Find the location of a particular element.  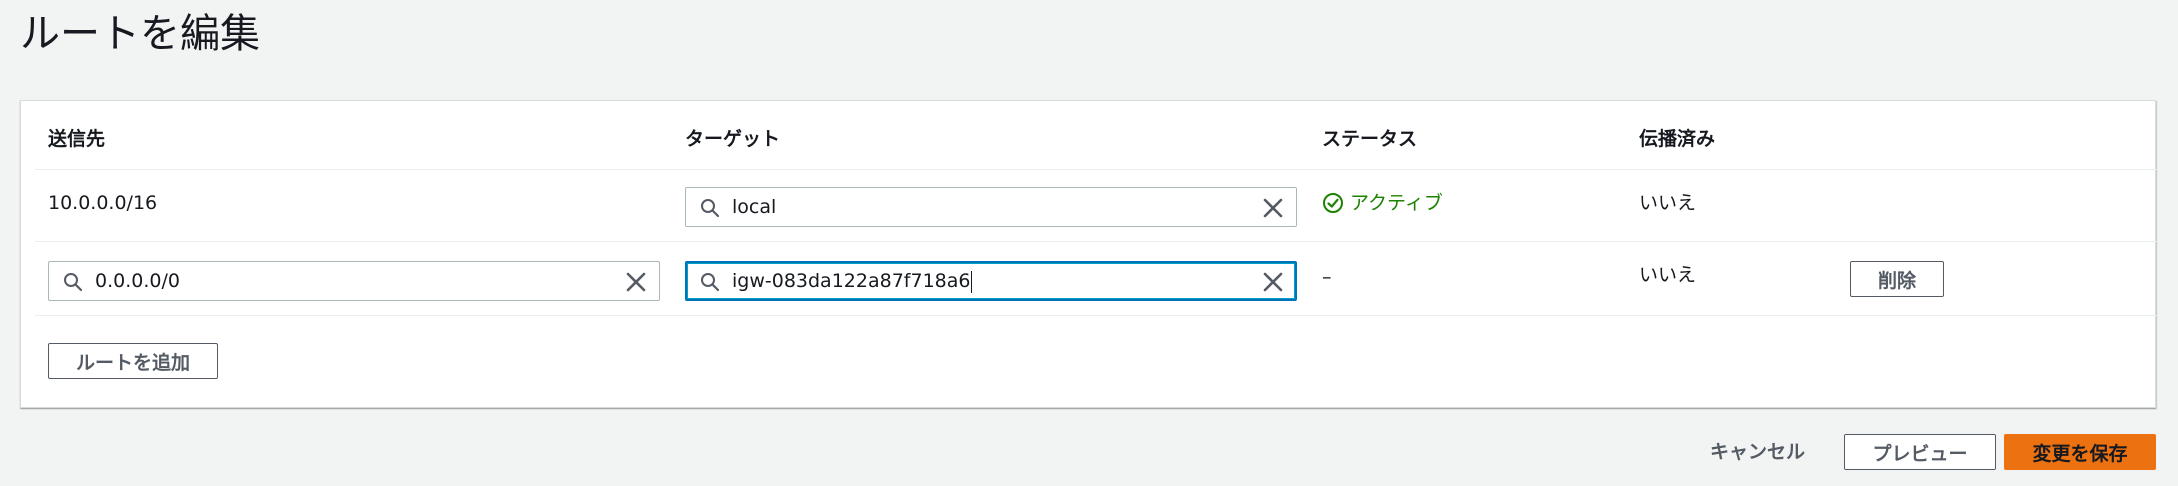

destination-input: 0.0.0.0/0 is located at coordinates (354, 281).